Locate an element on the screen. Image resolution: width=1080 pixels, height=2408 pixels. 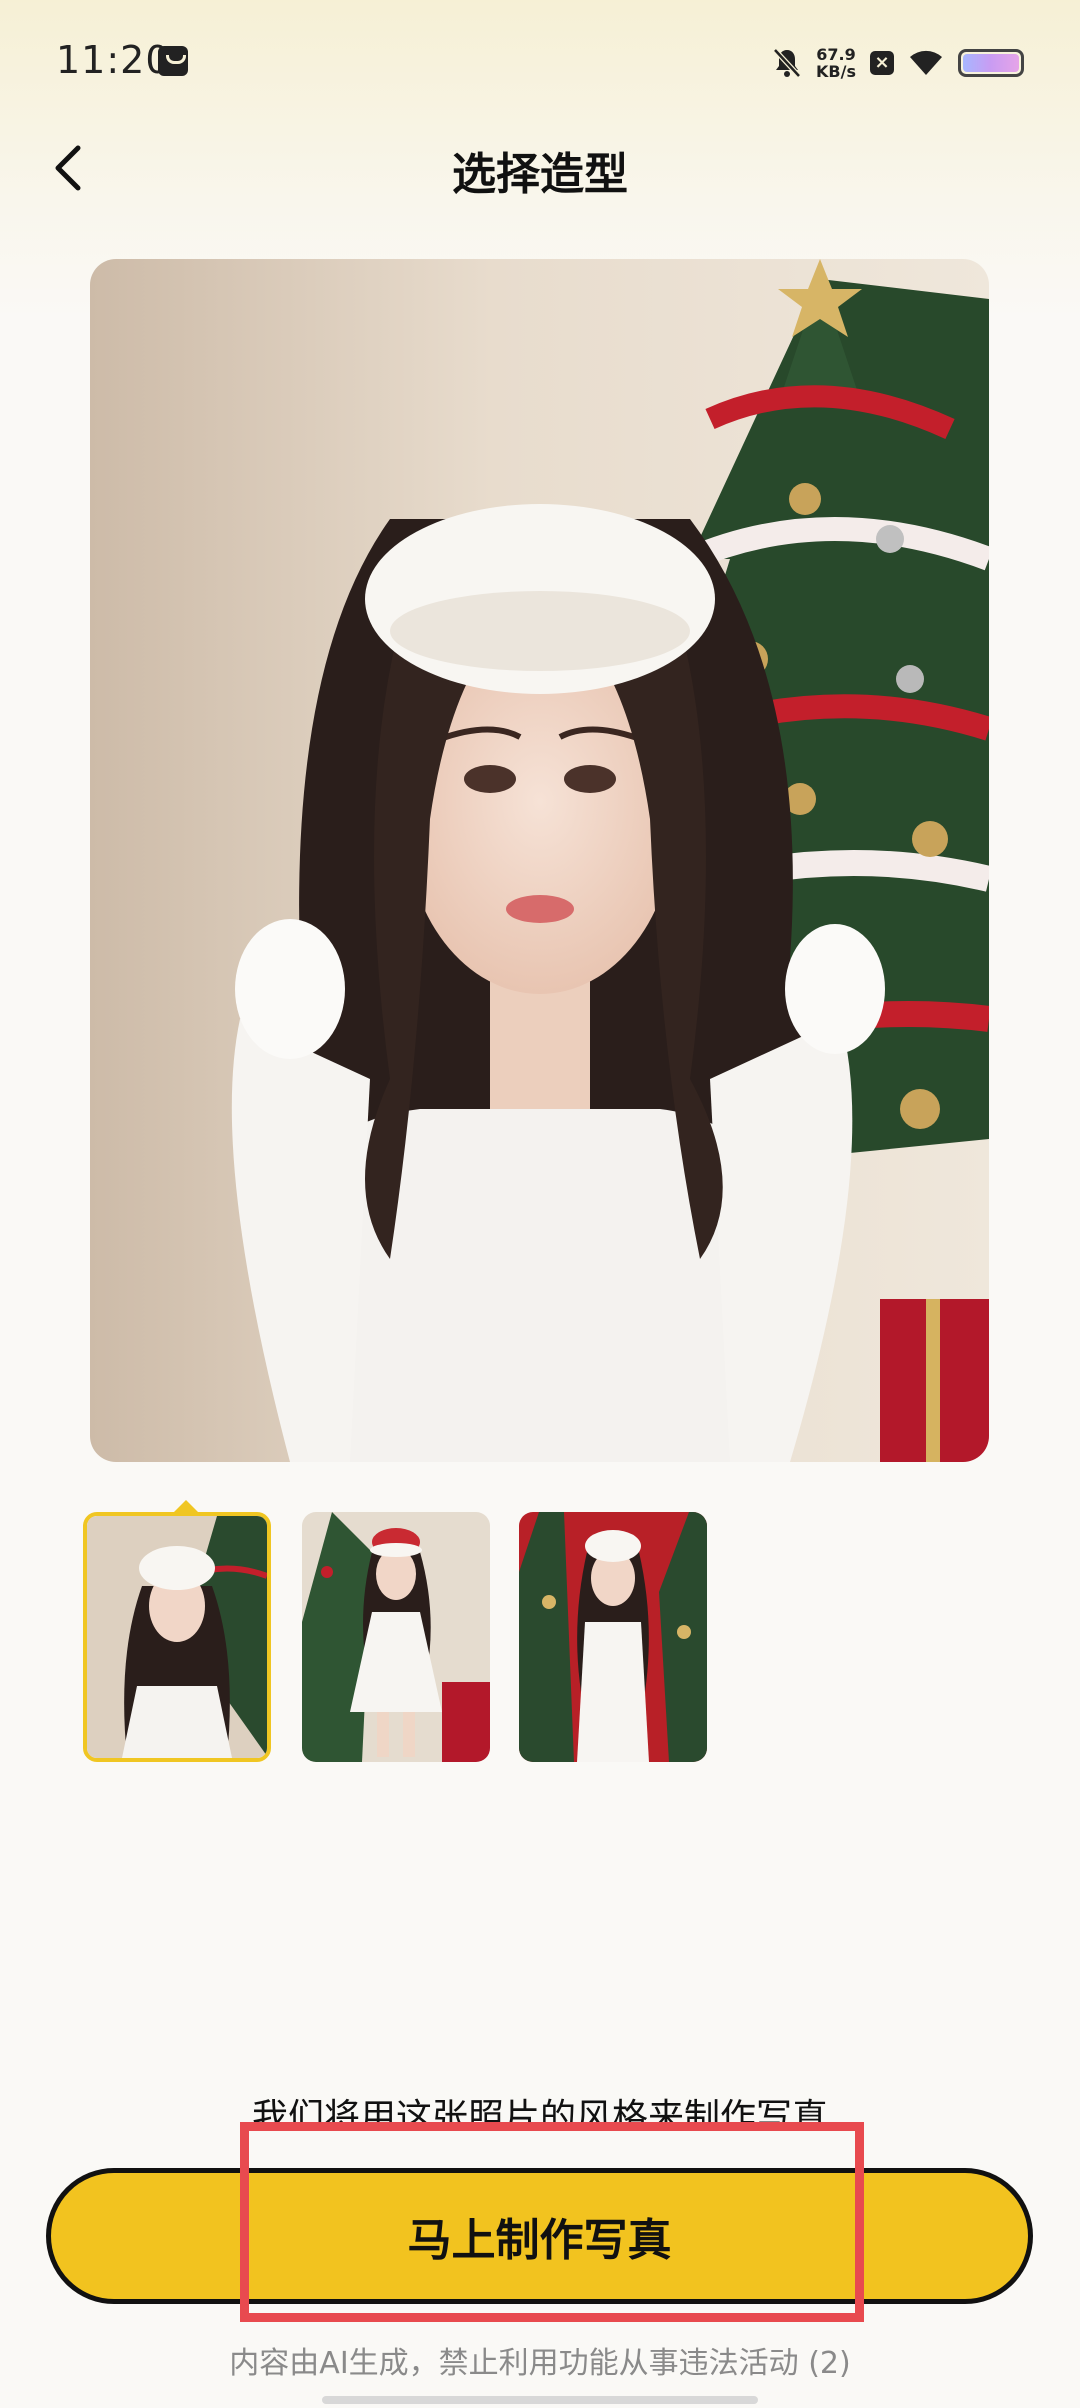
status-icons: 67.9 KB/s × is located at coordinates (898, 63).